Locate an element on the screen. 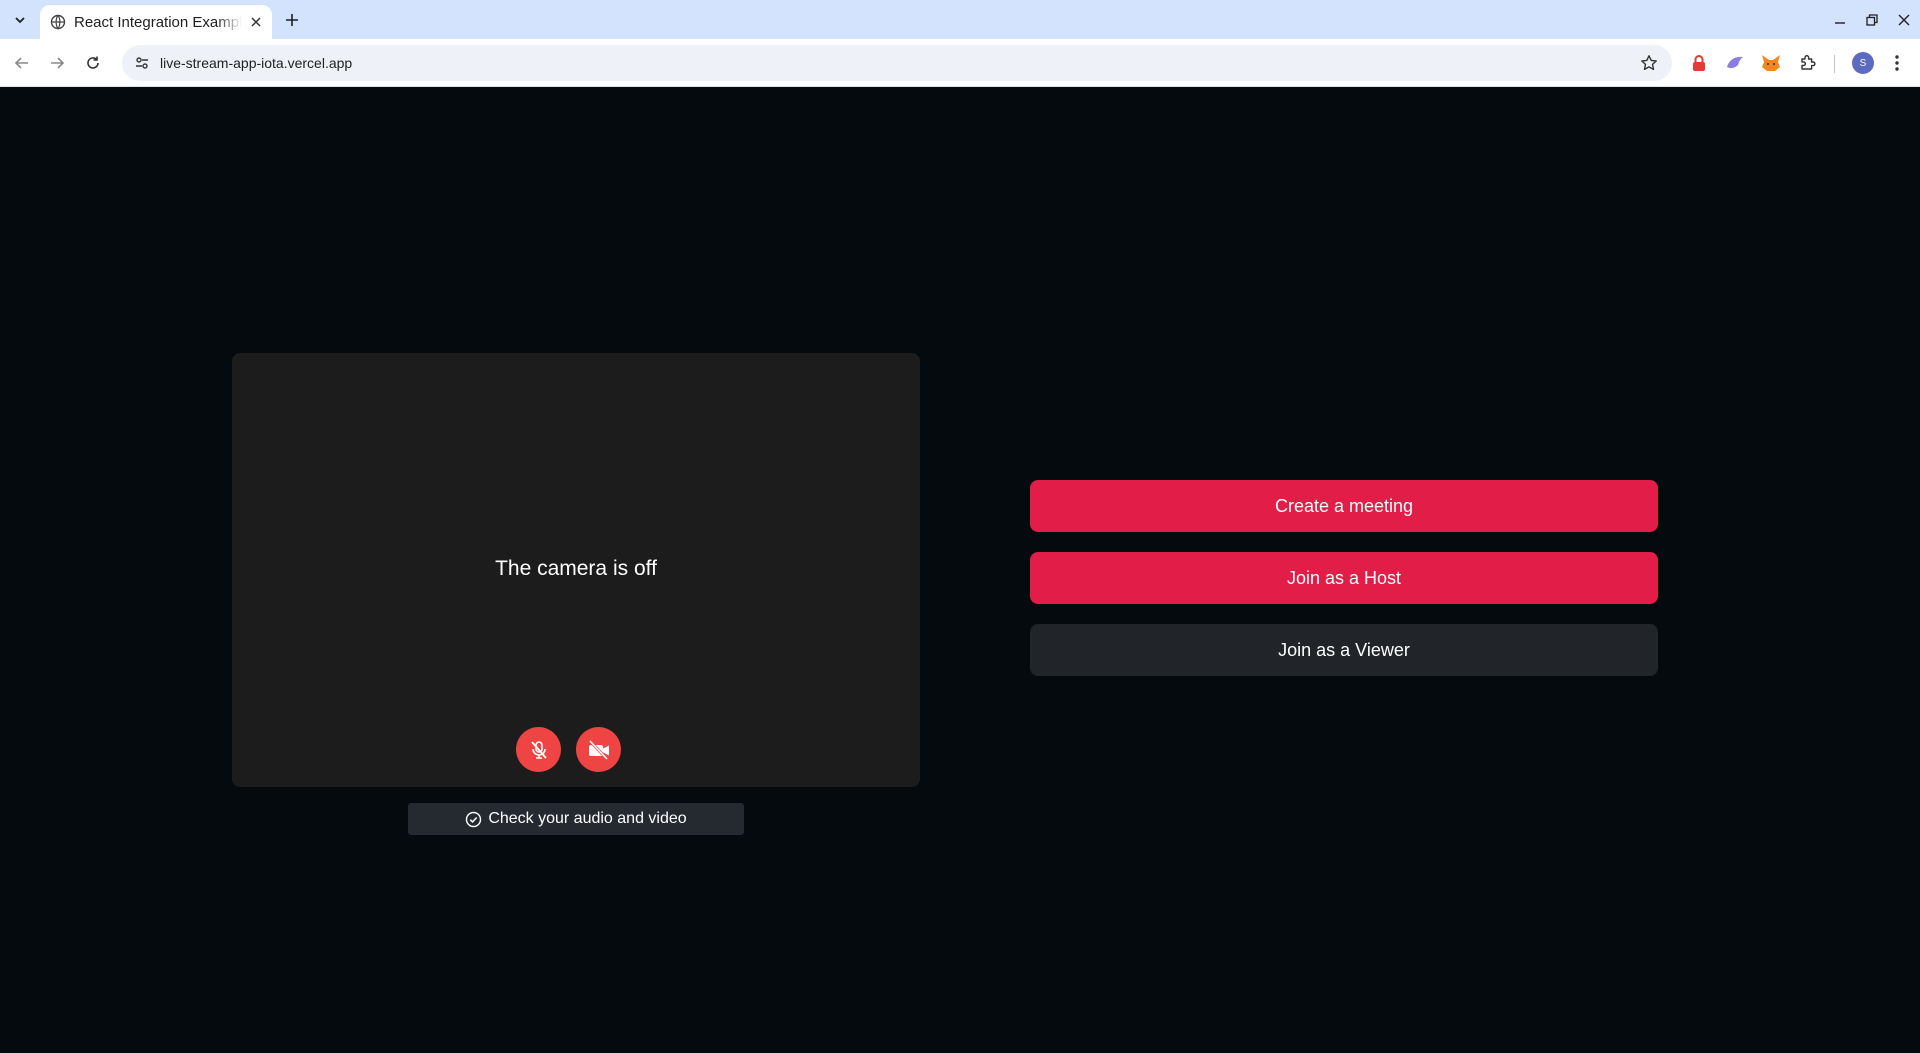 Image resolution: width=1920 pixels, height=1053 pixels. more-vertical-icon is located at coordinates (1897, 63).